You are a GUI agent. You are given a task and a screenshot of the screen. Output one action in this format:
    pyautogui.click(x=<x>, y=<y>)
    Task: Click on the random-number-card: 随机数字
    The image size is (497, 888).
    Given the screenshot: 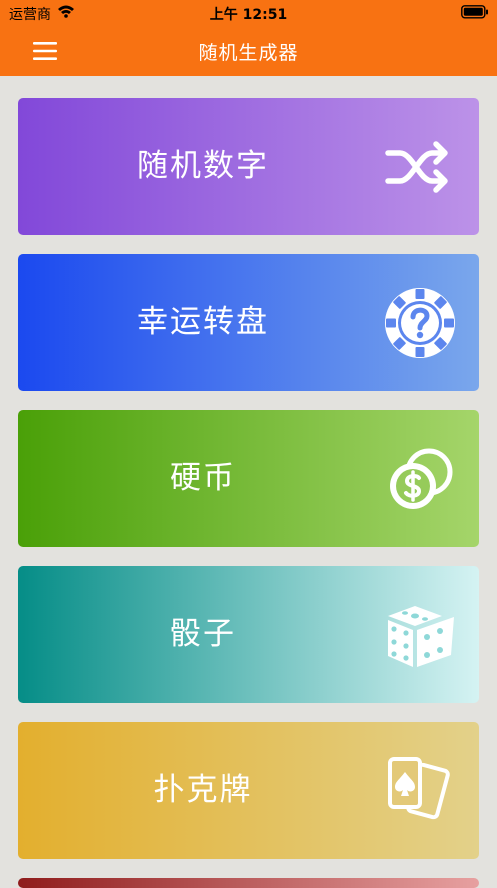 What is the action you would take?
    pyautogui.click(x=248, y=166)
    